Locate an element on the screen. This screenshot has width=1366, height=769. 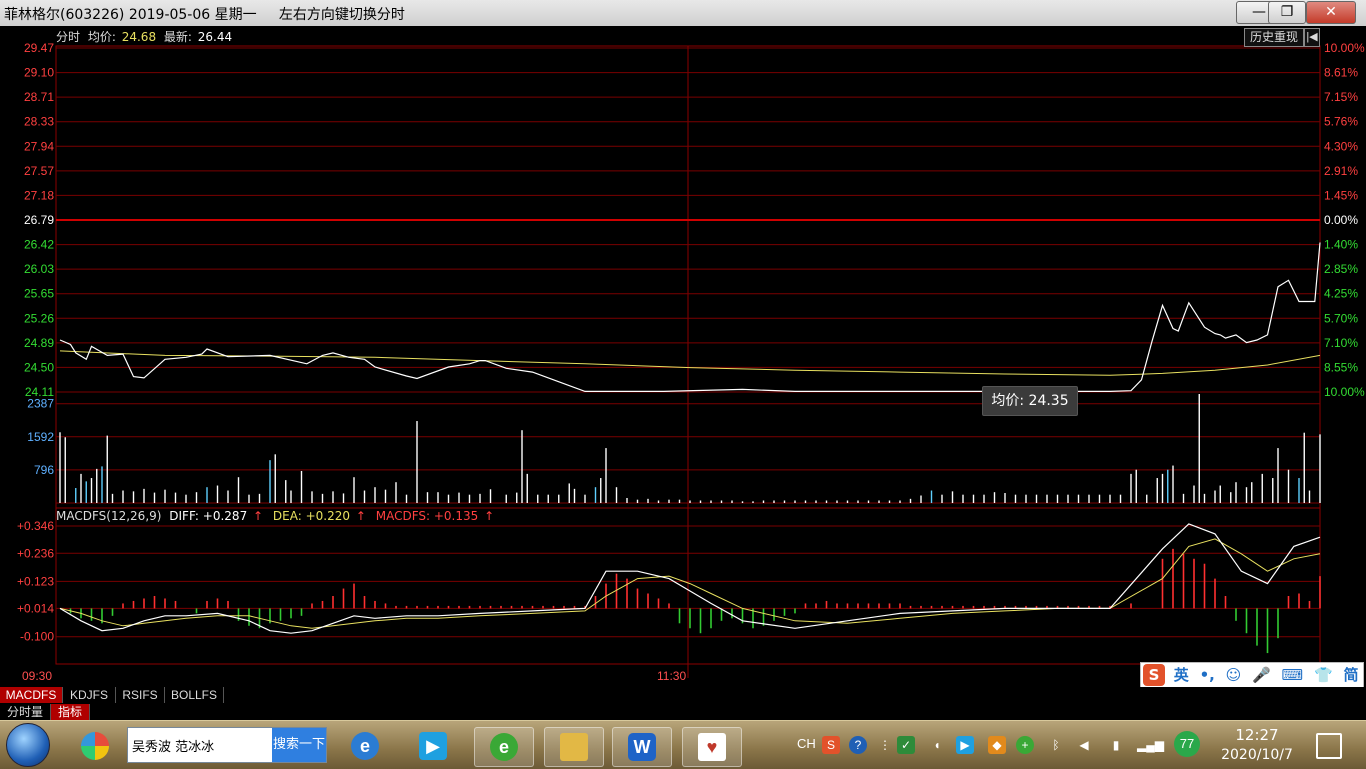
price-tick-label: 27.57 is located at coordinates (39, 171).